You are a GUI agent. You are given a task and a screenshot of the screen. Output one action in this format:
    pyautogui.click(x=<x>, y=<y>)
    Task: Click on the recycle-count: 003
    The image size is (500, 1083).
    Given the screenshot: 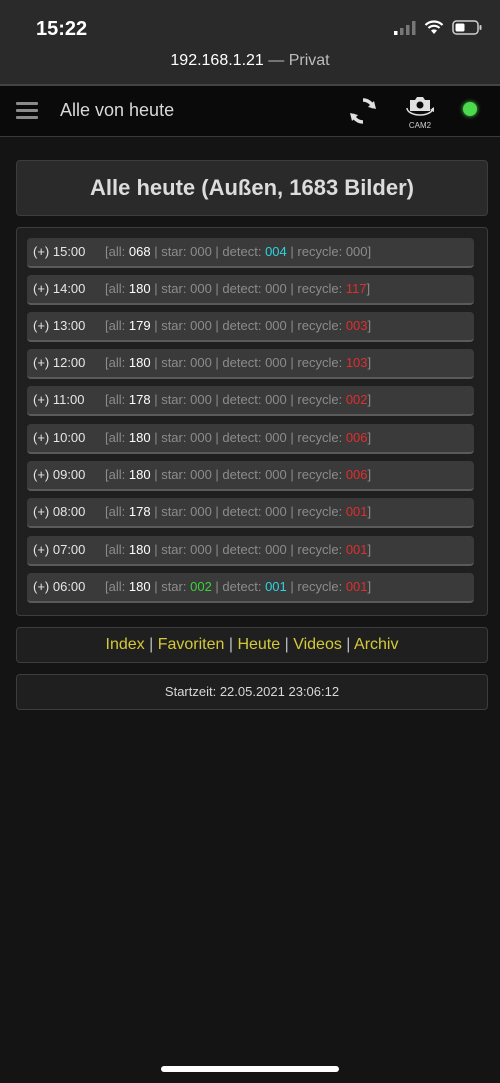 What is the action you would take?
    pyautogui.click(x=356, y=325)
    